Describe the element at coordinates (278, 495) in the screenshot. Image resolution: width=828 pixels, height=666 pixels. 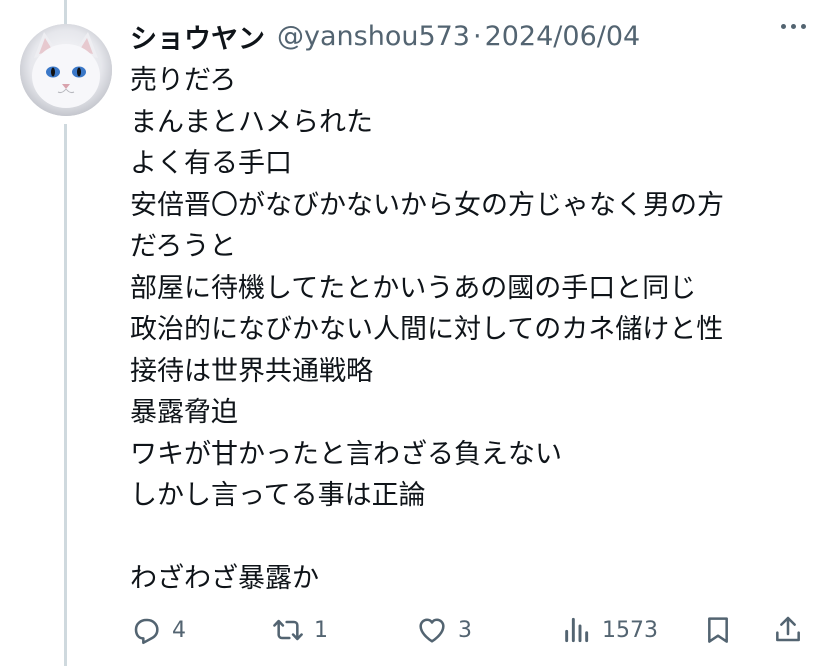
I see `tweet-line: しかし言ってる事は正論` at that location.